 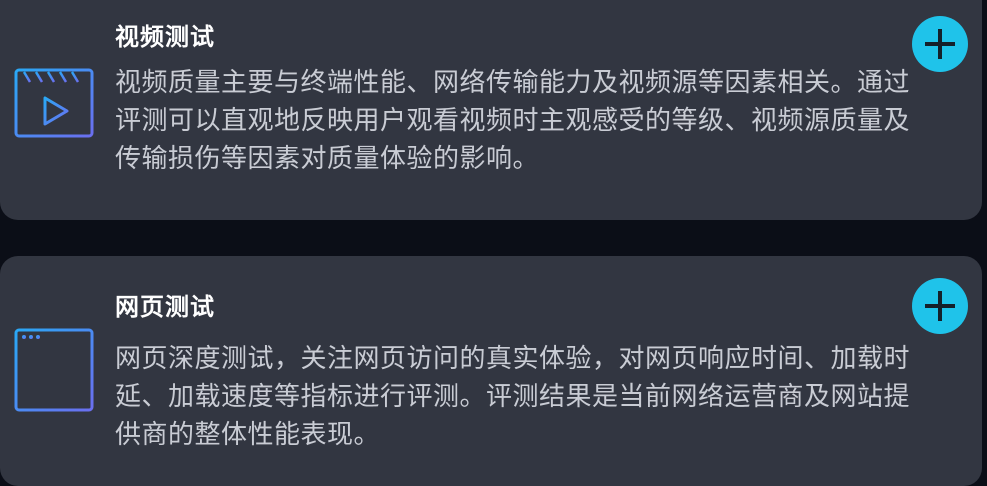 What do you see at coordinates (165, 307) in the screenshot?
I see `card-title: 网页测试` at bounding box center [165, 307].